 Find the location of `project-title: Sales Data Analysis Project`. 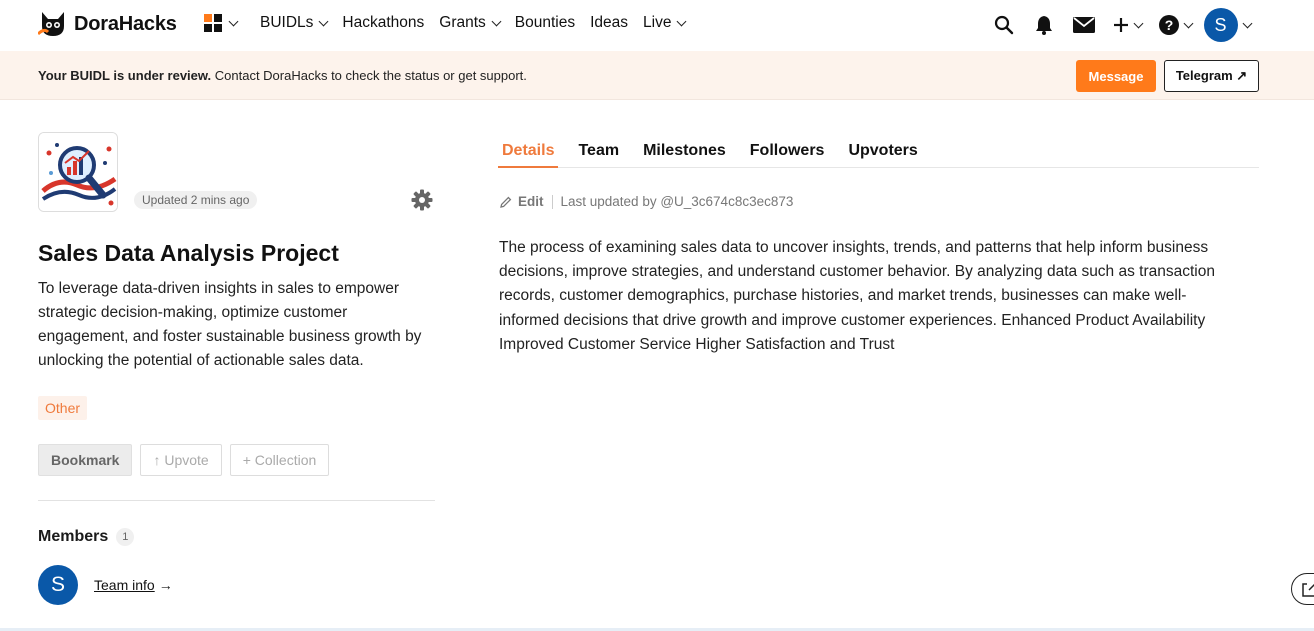

project-title: Sales Data Analysis Project is located at coordinates (188, 253).